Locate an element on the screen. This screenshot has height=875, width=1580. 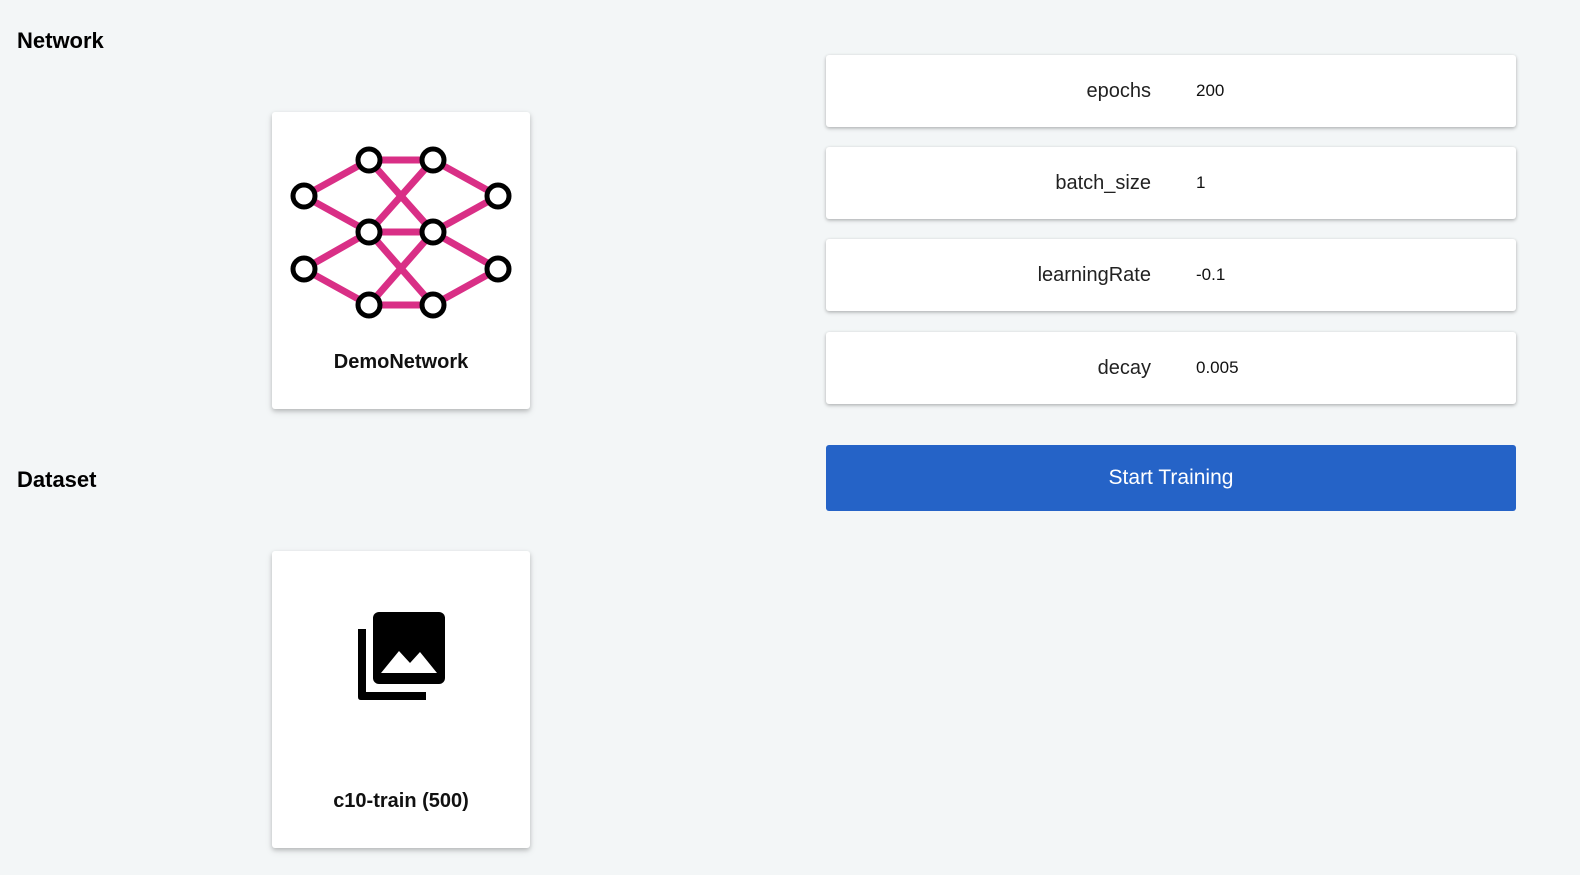
learning-rate-input is located at coordinates (1341, 275).